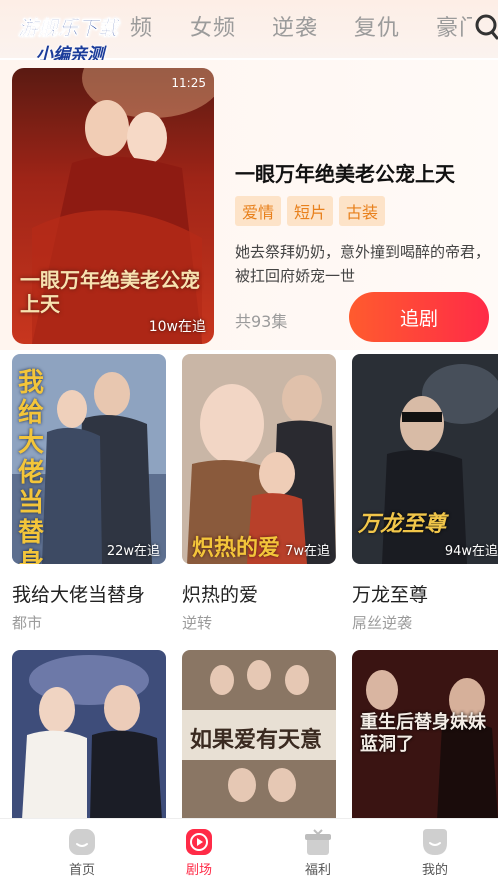 Image resolution: width=498 pixels, height=883 pixels. Describe the element at coordinates (362, 211) in the screenshot. I see `tag-costume: 古装` at that location.